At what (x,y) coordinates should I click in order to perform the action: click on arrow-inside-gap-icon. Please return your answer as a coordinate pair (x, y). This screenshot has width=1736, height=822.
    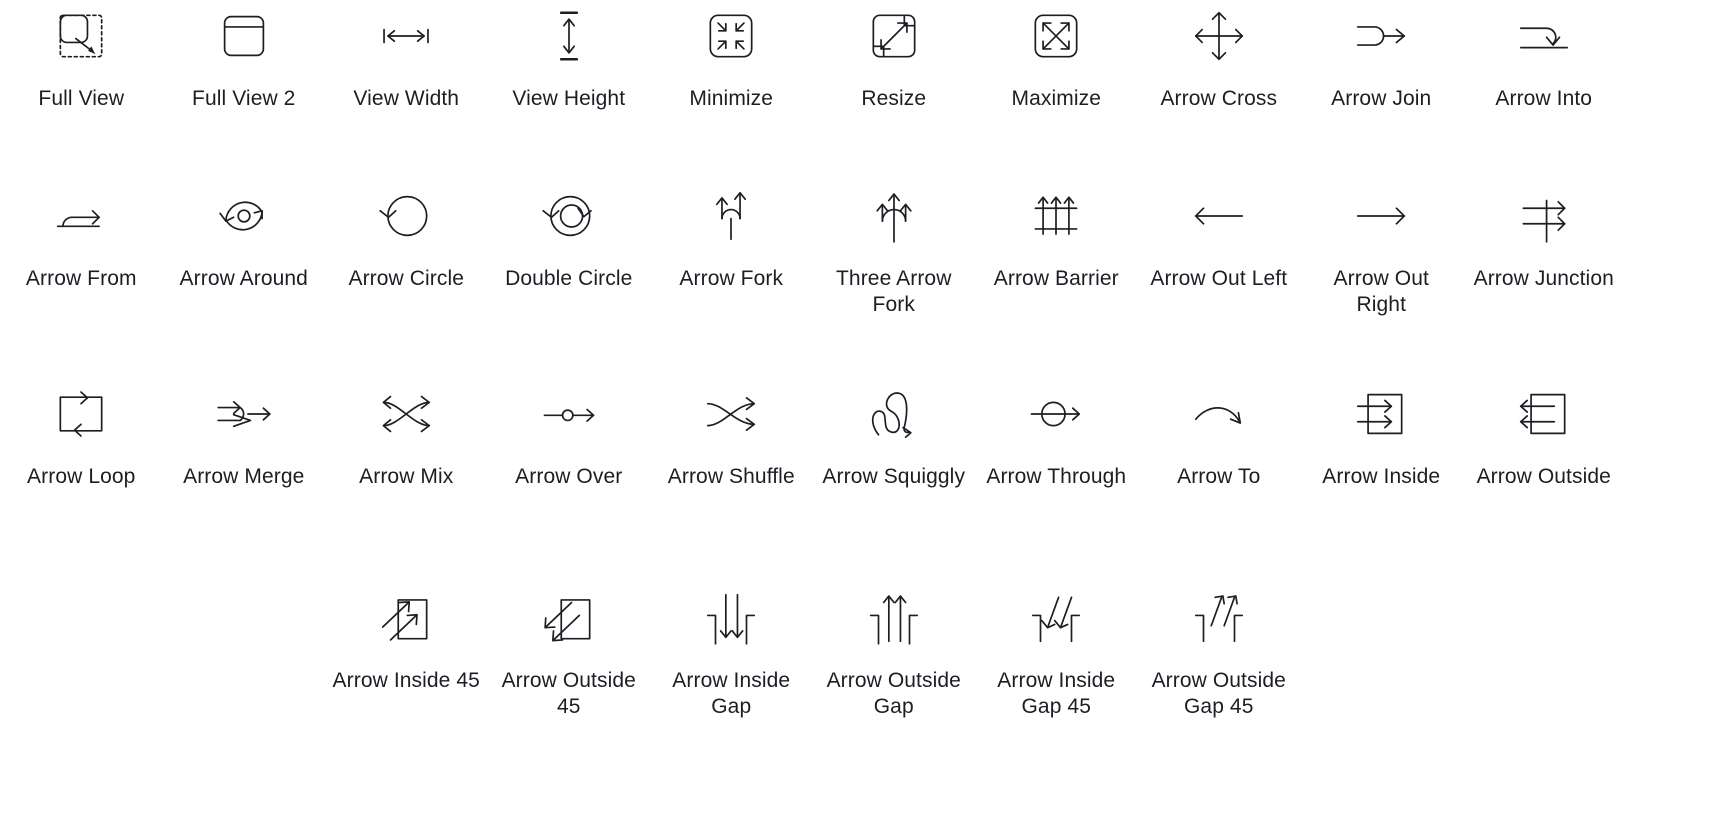
    Looking at the image, I should click on (731, 618).